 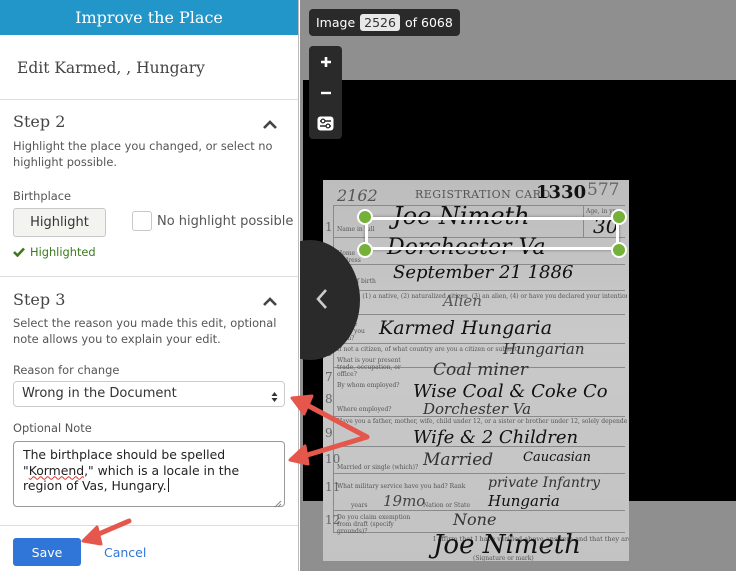 I want to click on minus-icon, so click(x=325, y=92).